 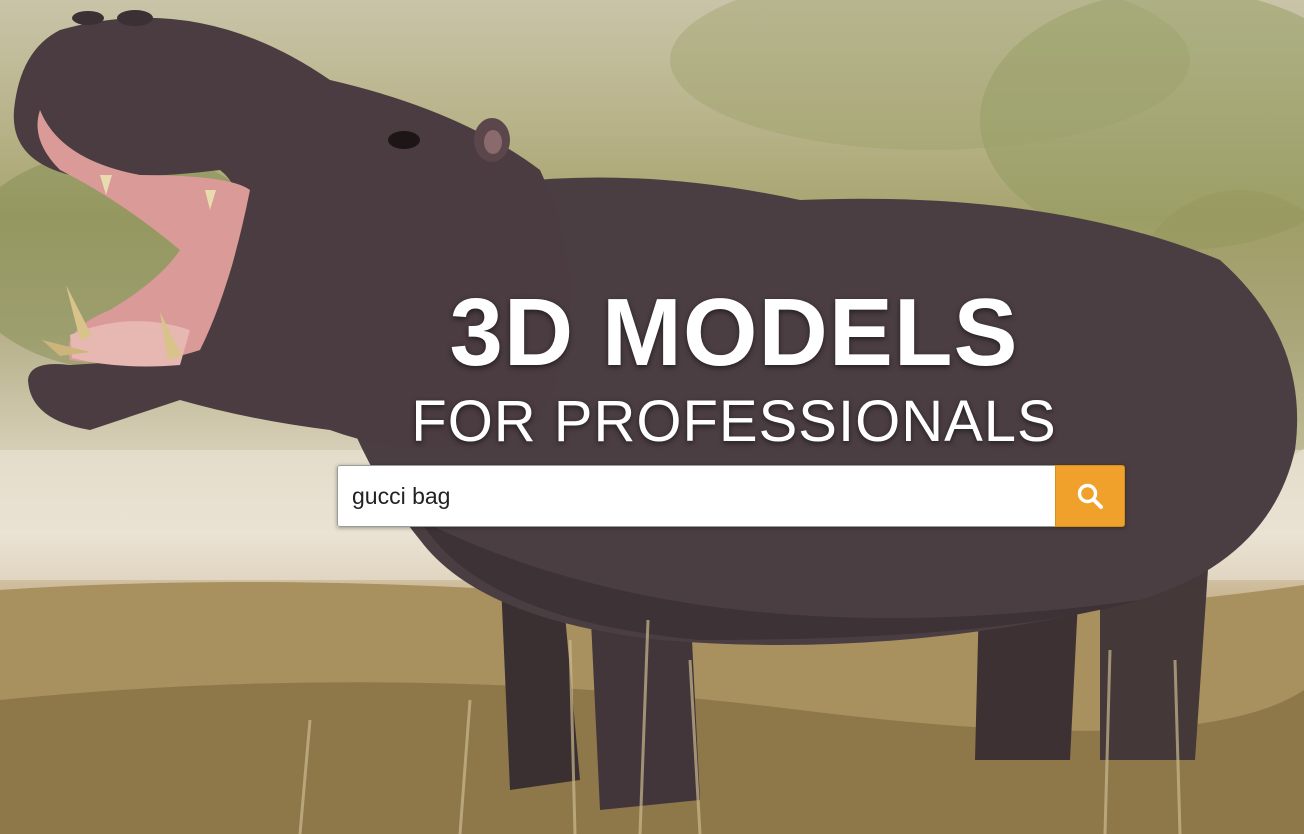 What do you see at coordinates (734, 332) in the screenshot?
I see `hero-headline: 3D MODELS` at bounding box center [734, 332].